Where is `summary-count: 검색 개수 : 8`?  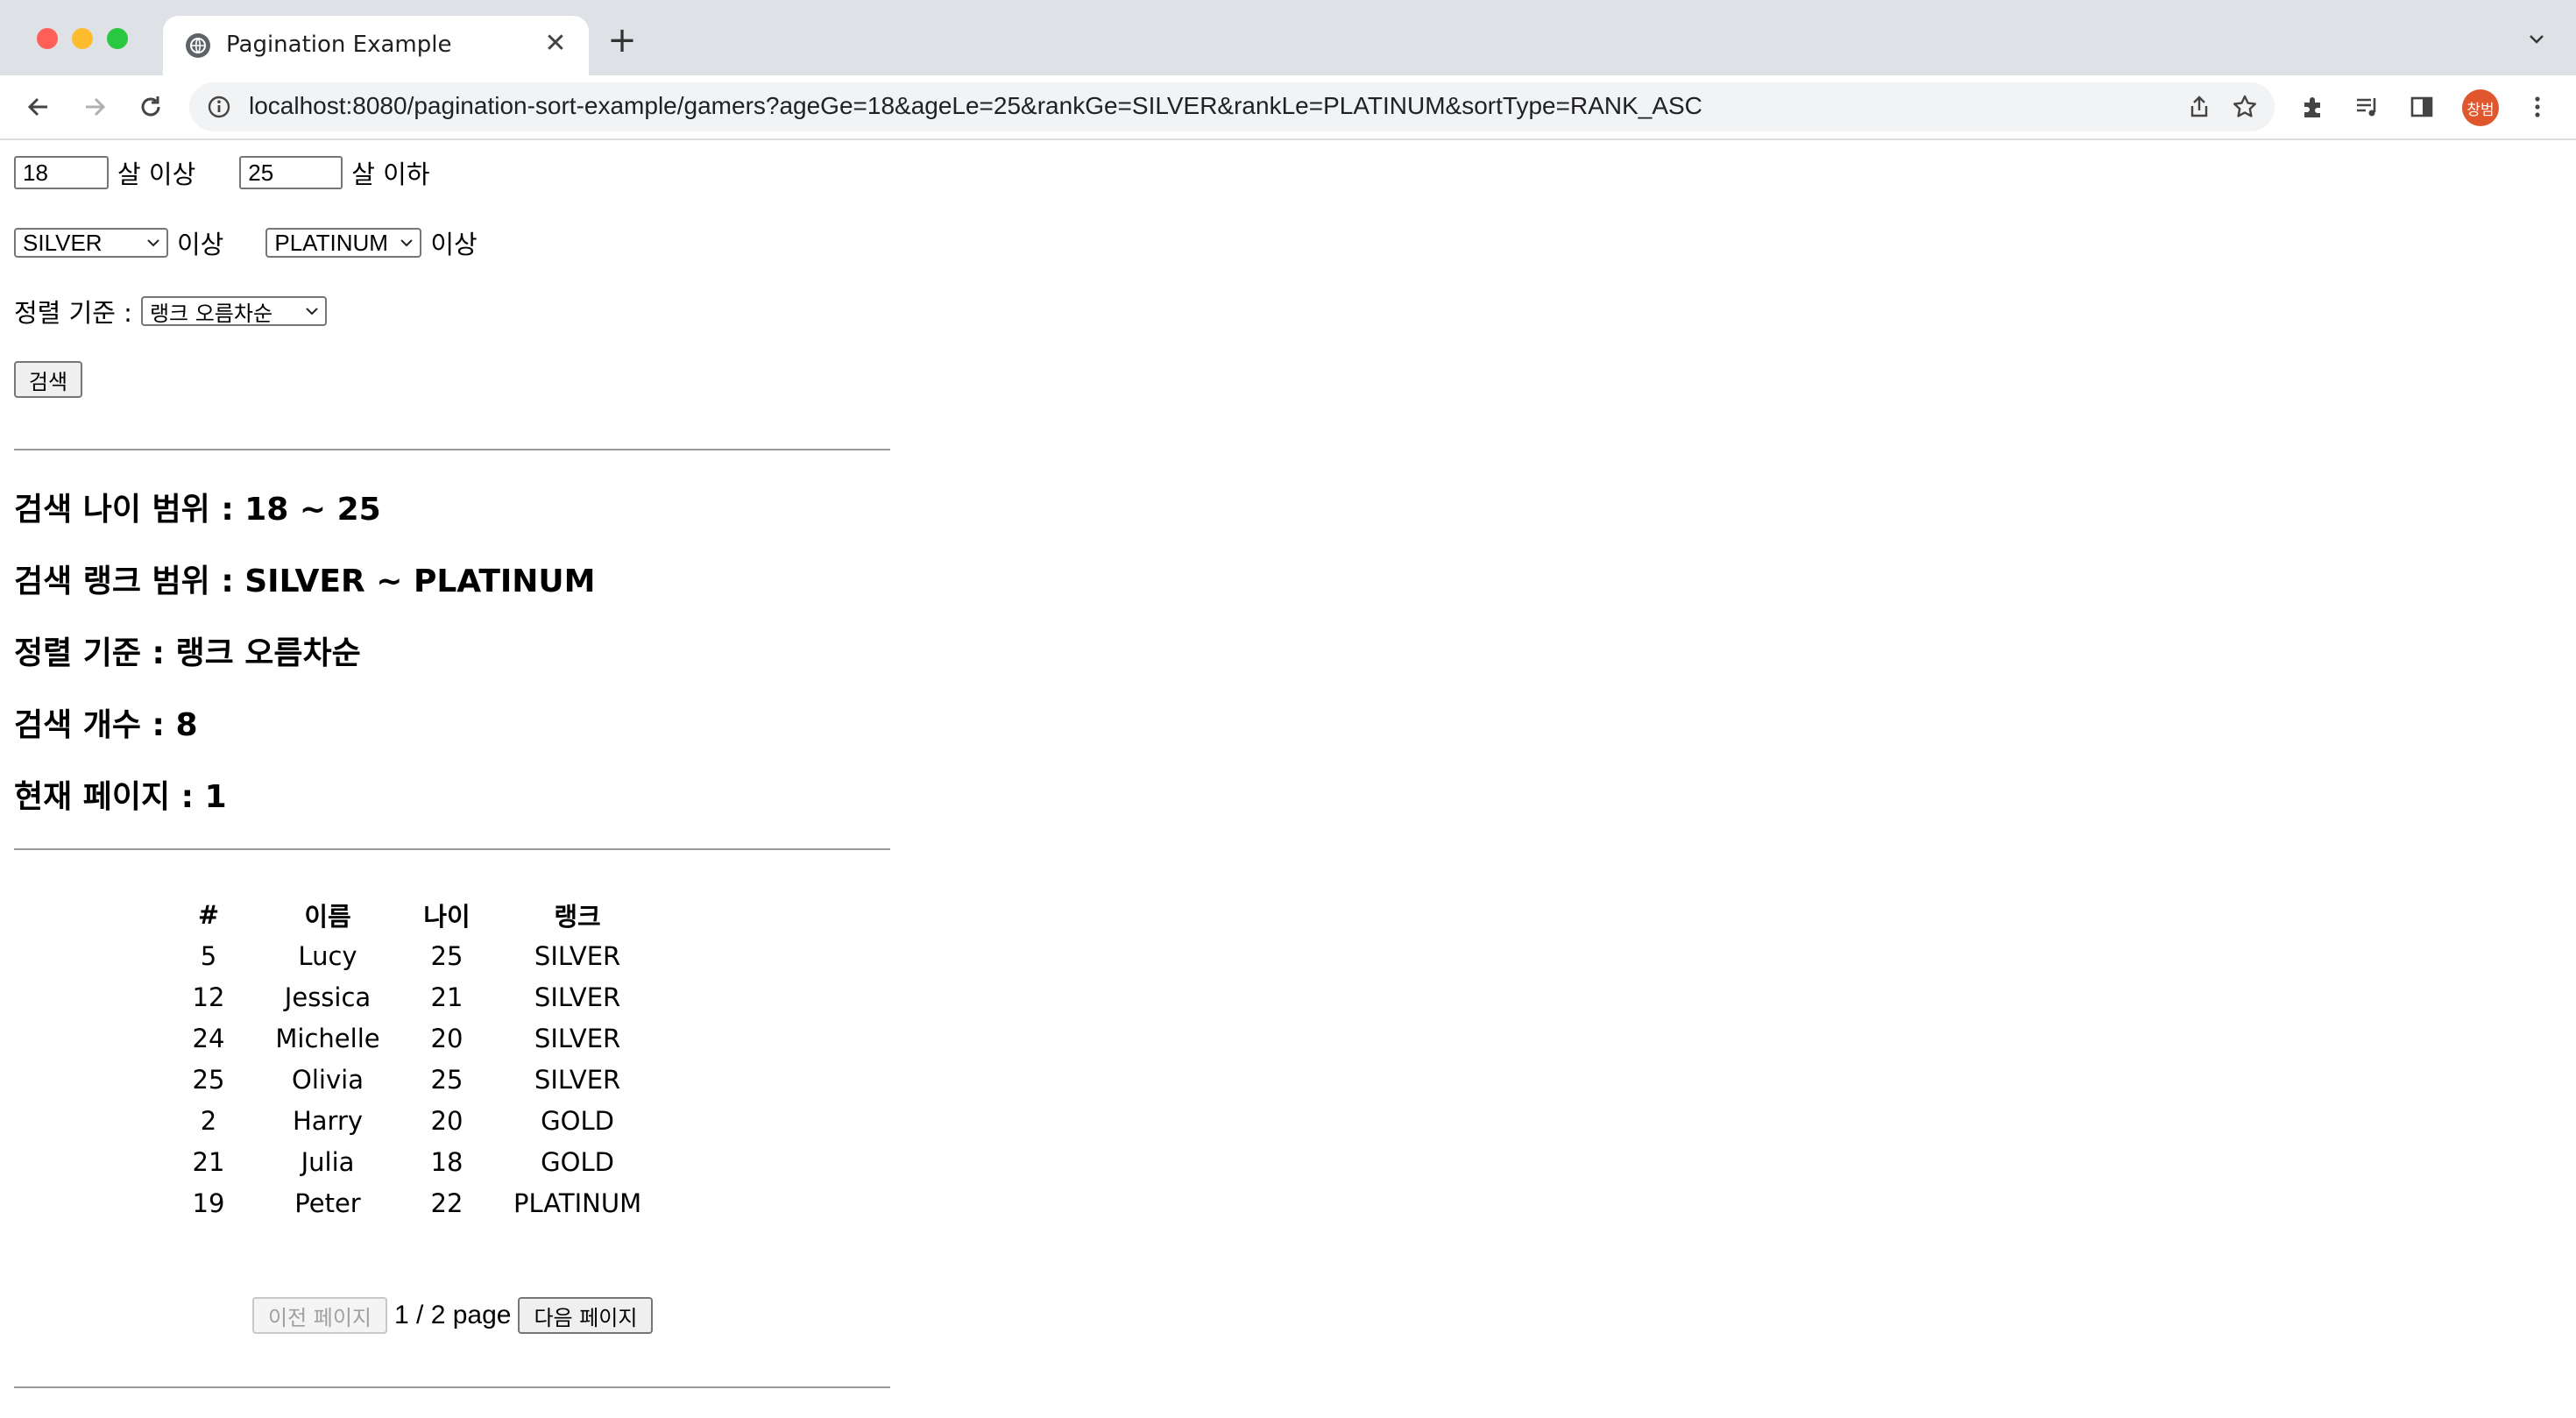
summary-count: 검색 개수 : 8 is located at coordinates (106, 725).